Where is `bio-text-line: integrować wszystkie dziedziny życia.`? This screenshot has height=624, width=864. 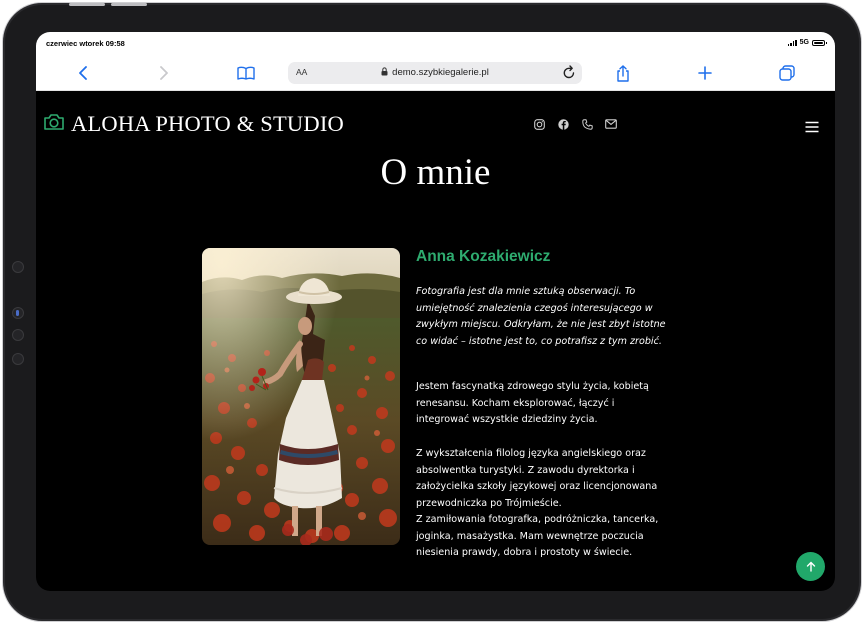 bio-text-line: integrować wszystkie dziedziny życia. is located at coordinates (507, 419).